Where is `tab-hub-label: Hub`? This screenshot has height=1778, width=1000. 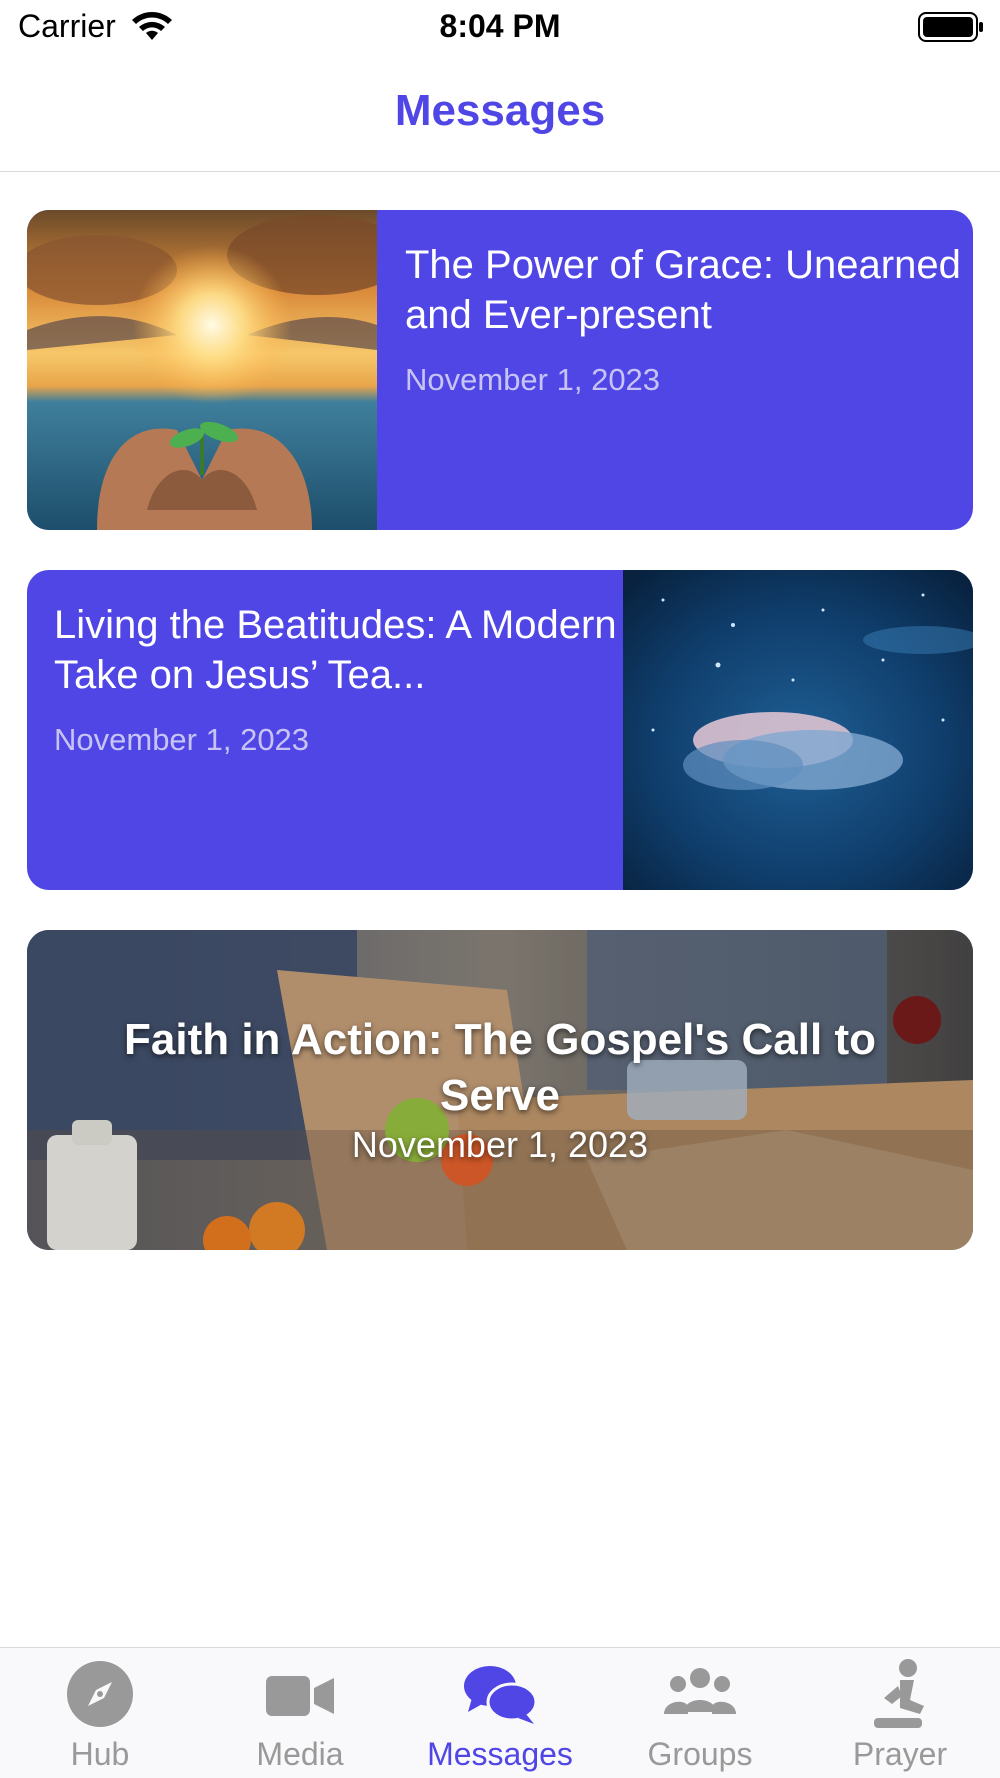 tab-hub-label: Hub is located at coordinates (100, 1754).